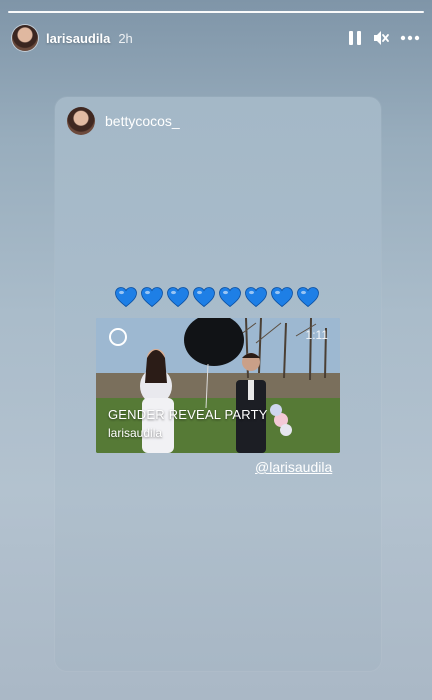  I want to click on shared-post-header: bettycocos_, so click(123, 121).